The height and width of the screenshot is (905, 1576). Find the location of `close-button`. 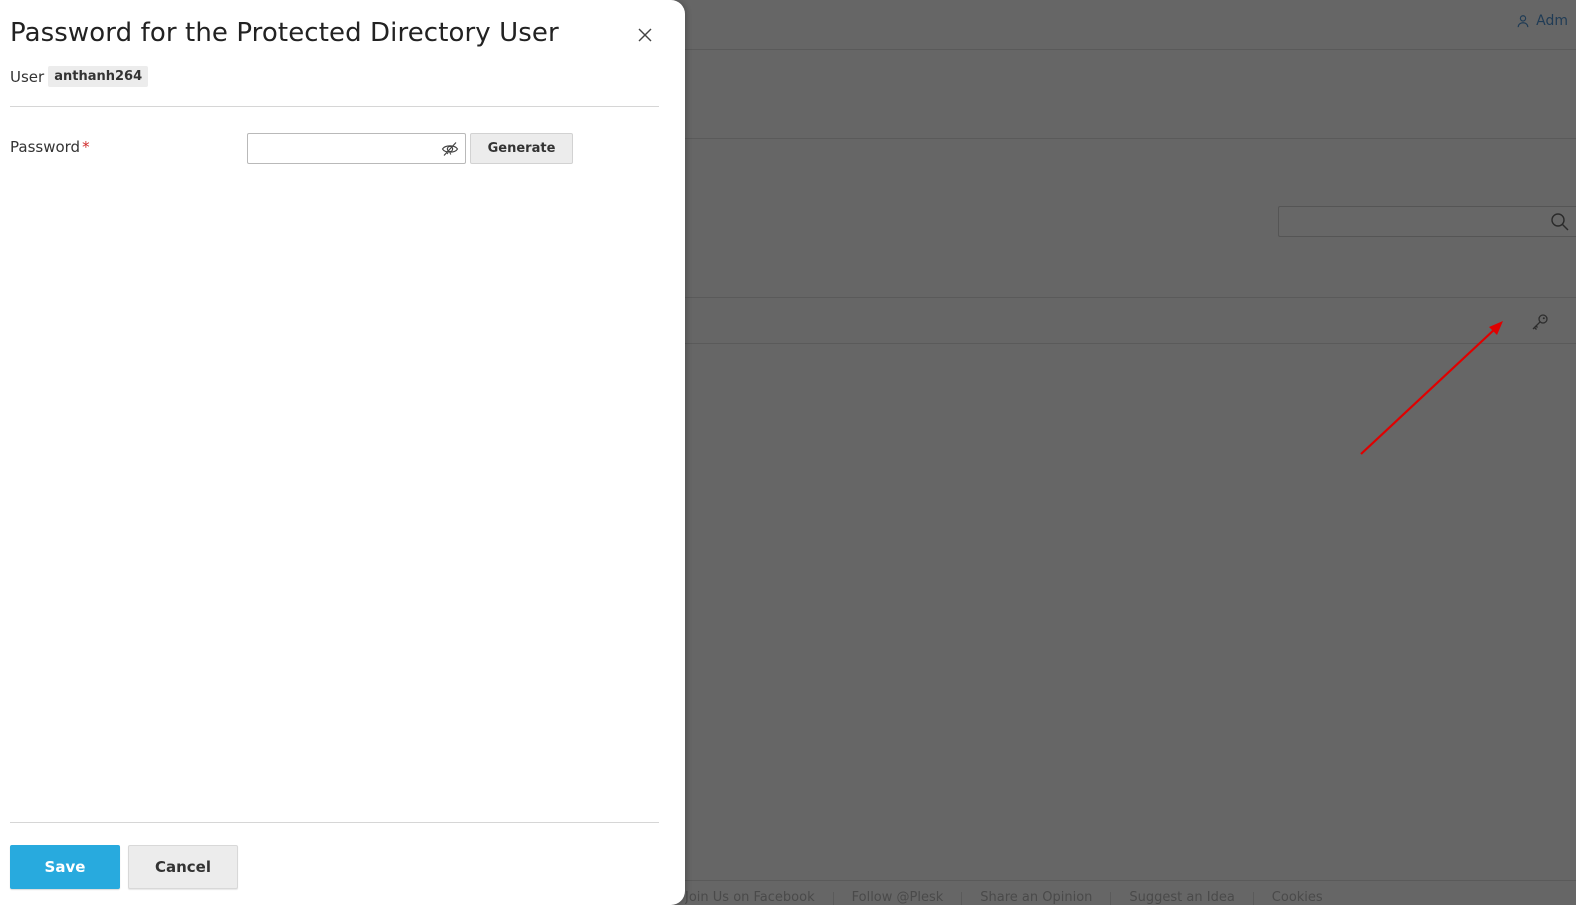

close-button is located at coordinates (645, 35).